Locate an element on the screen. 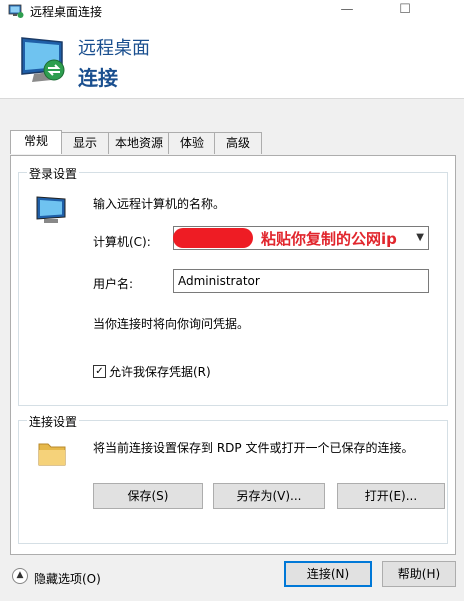 The height and width of the screenshot is (601, 464). connect-button: 连接(N) is located at coordinates (328, 574).